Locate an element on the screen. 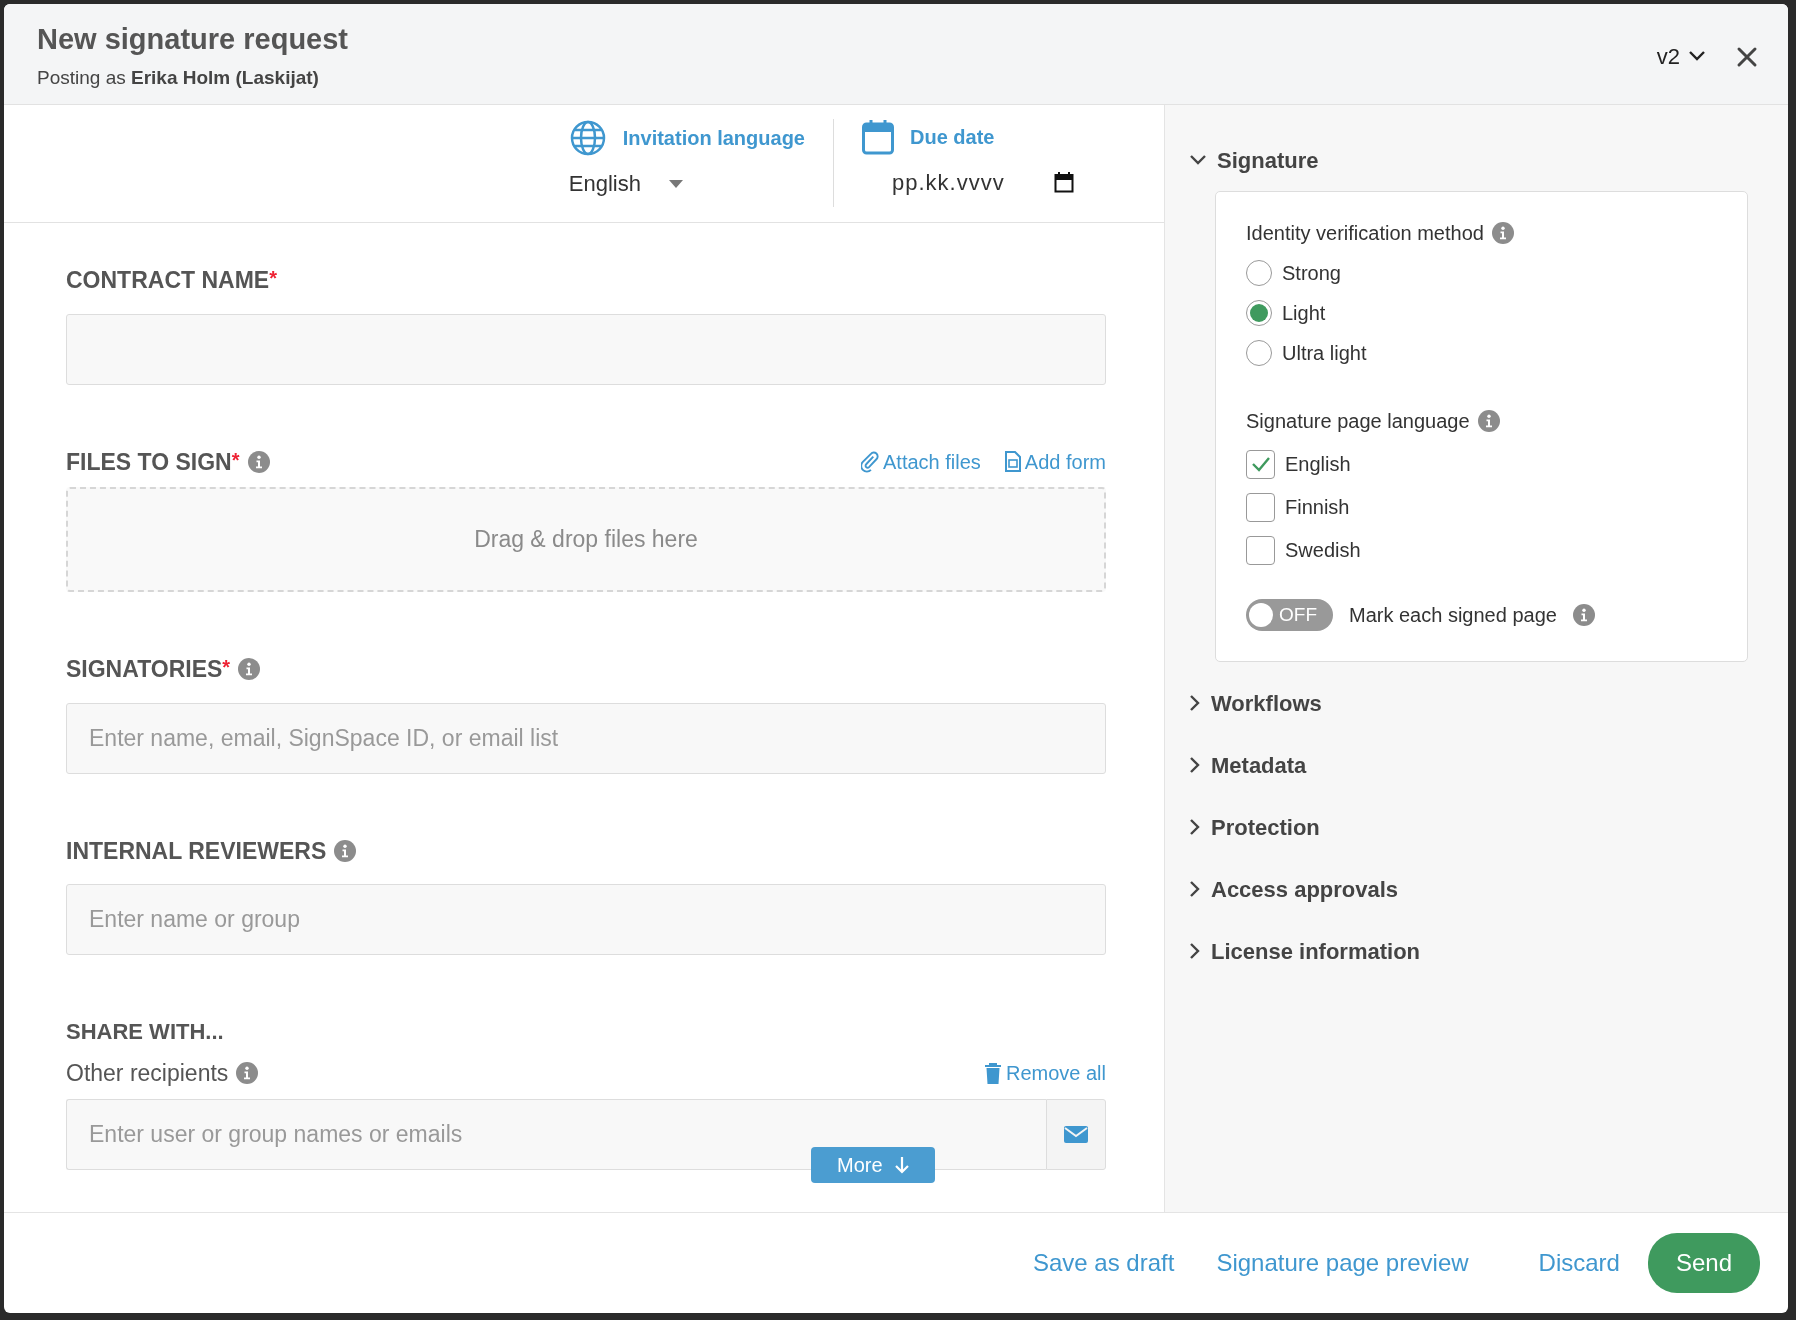 The width and height of the screenshot is (1796, 1320). sidebar-section-toggle: Metadata is located at coordinates (1248, 765).